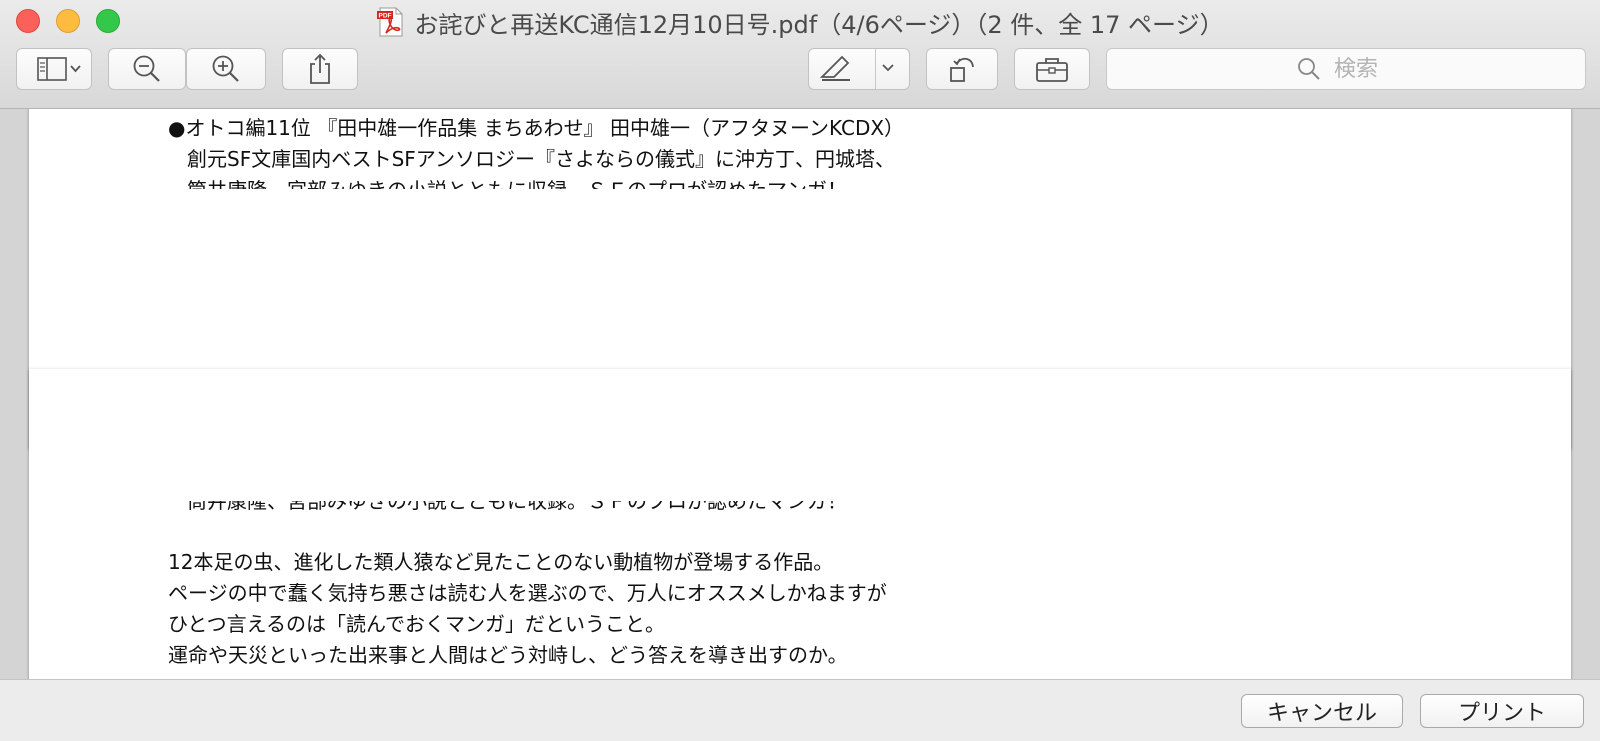 The height and width of the screenshot is (741, 1600). What do you see at coordinates (875, 69) in the screenshot?
I see `markup-split-divider` at bounding box center [875, 69].